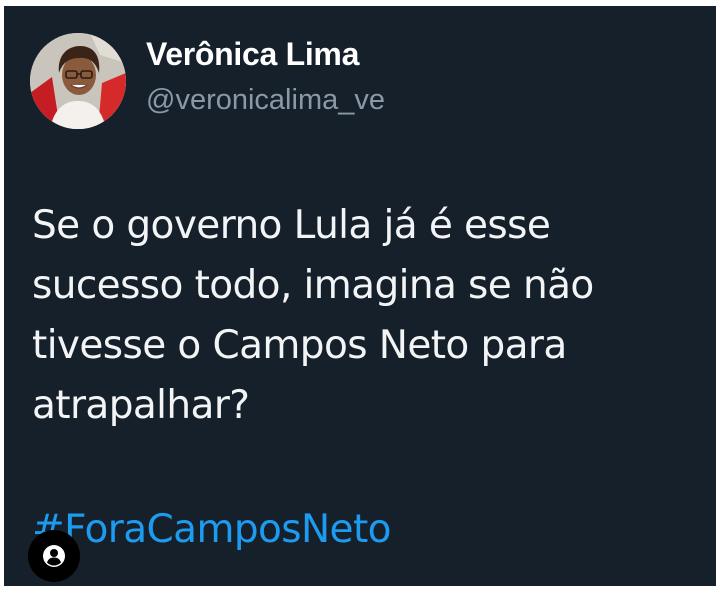  What do you see at coordinates (141, 405) in the screenshot?
I see `tweet-text-line: atrapalhar?` at bounding box center [141, 405].